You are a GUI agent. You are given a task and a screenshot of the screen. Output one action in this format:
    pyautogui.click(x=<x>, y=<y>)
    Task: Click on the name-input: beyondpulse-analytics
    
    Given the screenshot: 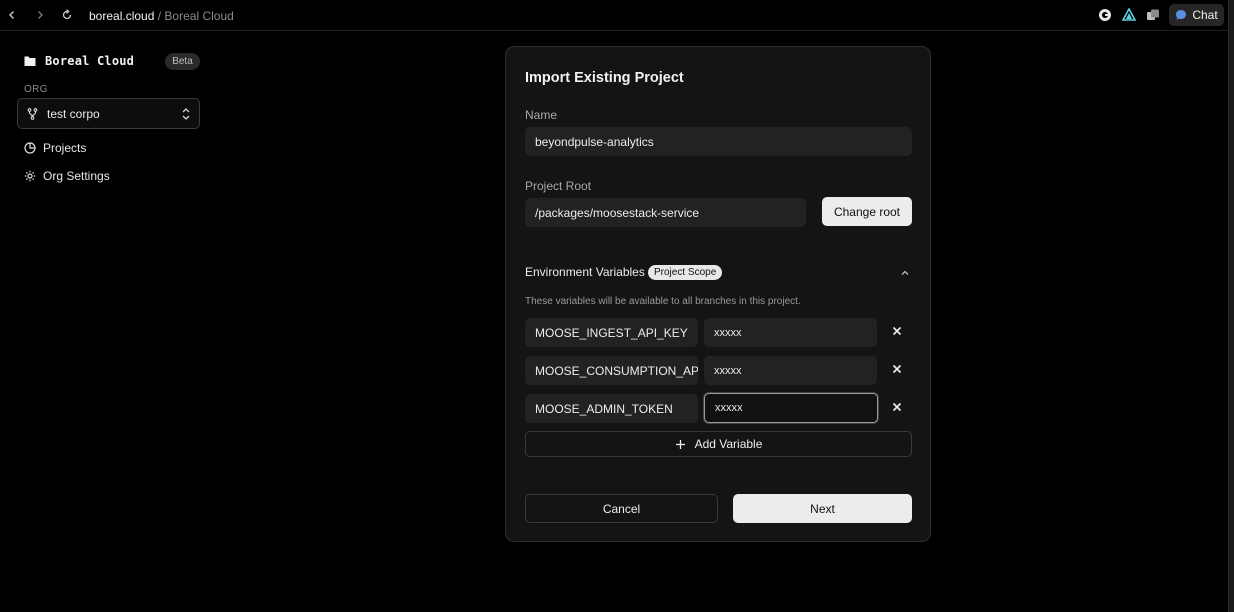 What is the action you would take?
    pyautogui.click(x=718, y=141)
    